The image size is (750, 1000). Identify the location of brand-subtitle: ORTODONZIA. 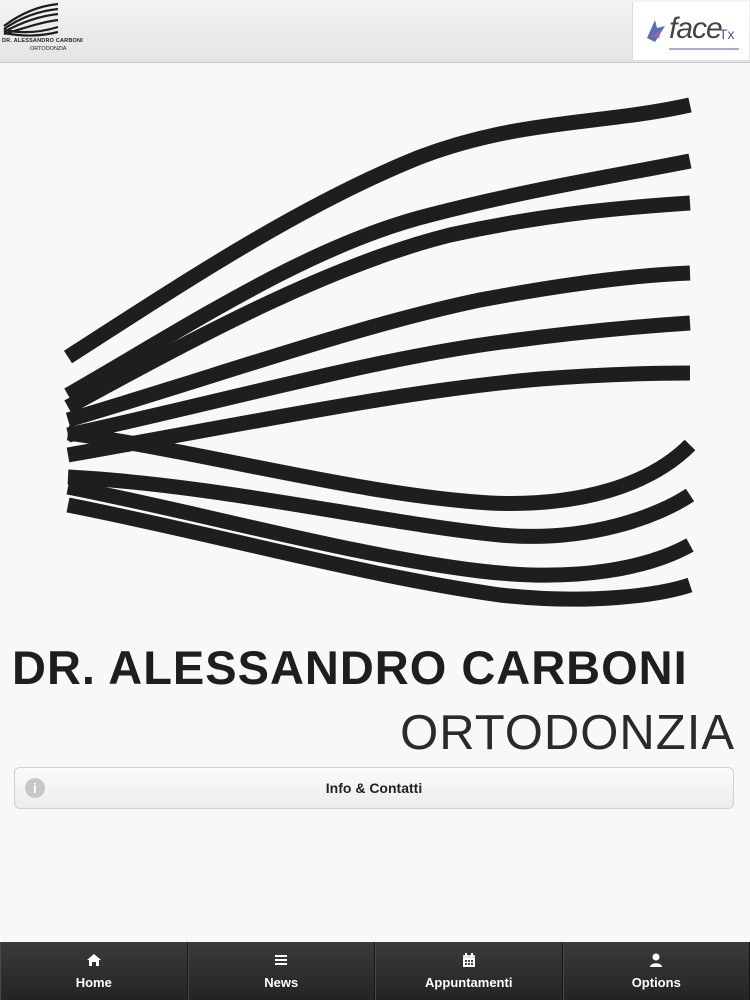
(567, 733).